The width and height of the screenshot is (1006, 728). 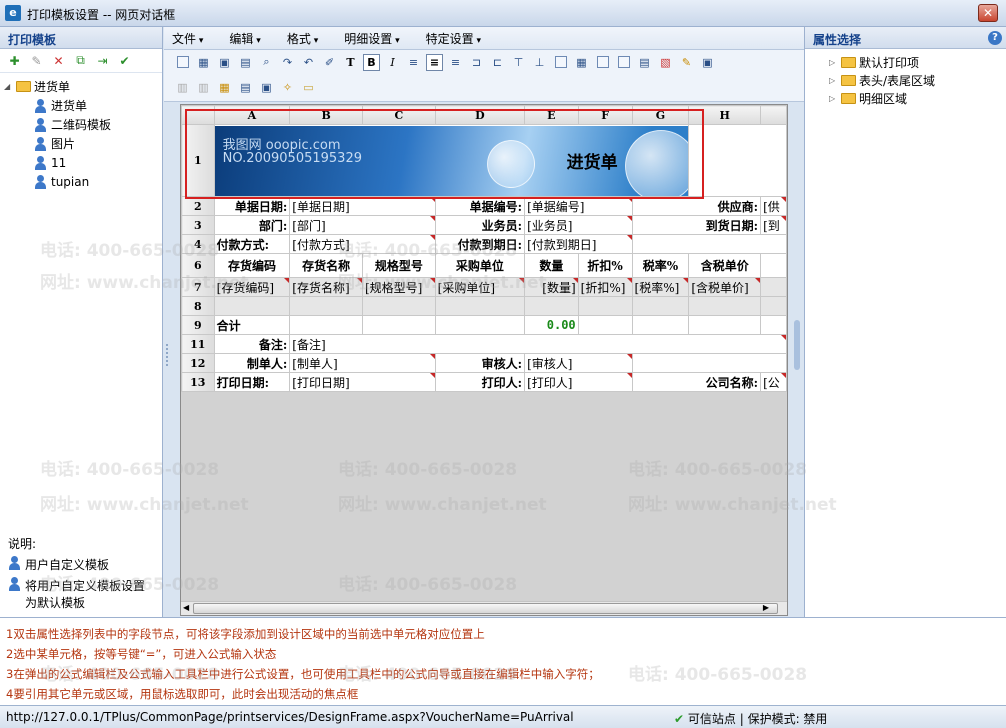 What do you see at coordinates (266, 87) in the screenshot?
I see `image-icon: ▣` at bounding box center [266, 87].